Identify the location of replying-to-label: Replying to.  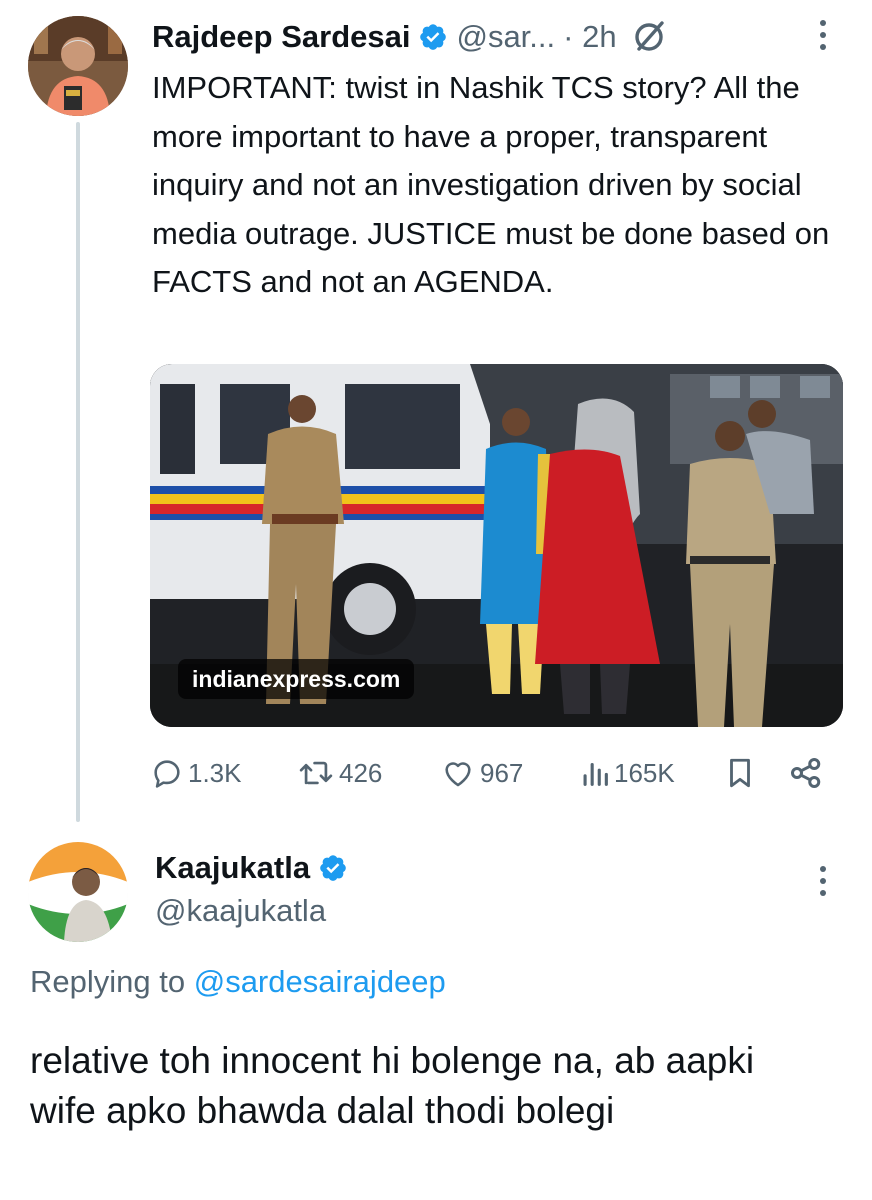
(108, 981).